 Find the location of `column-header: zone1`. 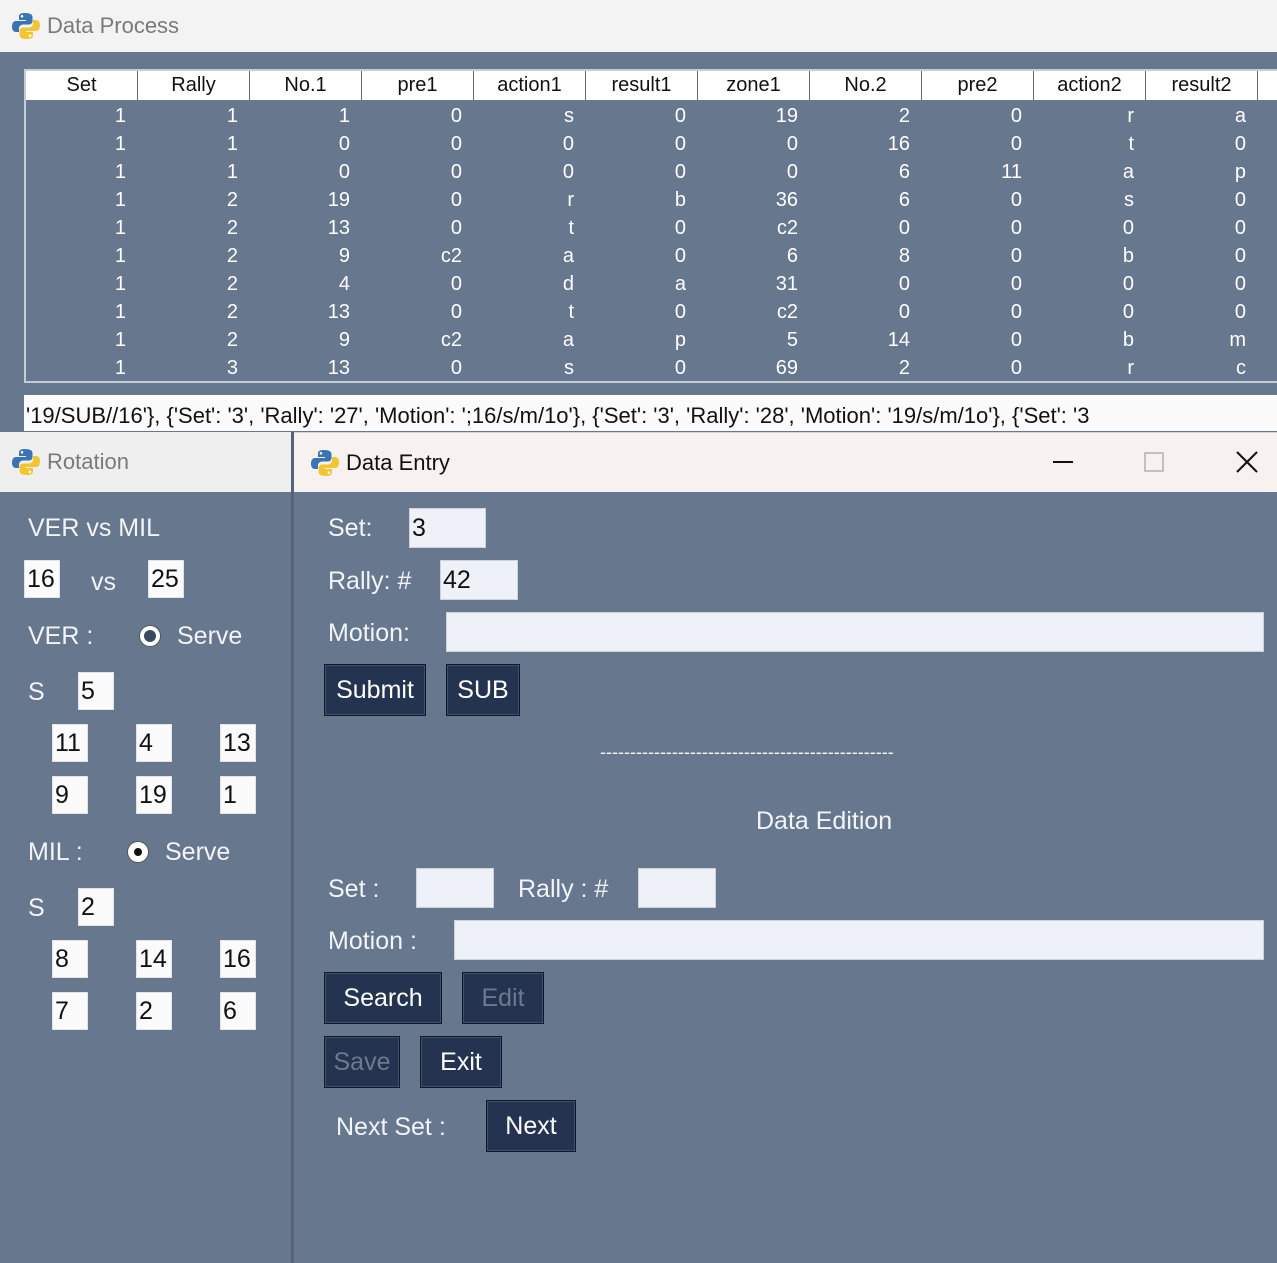

column-header: zone1 is located at coordinates (754, 85).